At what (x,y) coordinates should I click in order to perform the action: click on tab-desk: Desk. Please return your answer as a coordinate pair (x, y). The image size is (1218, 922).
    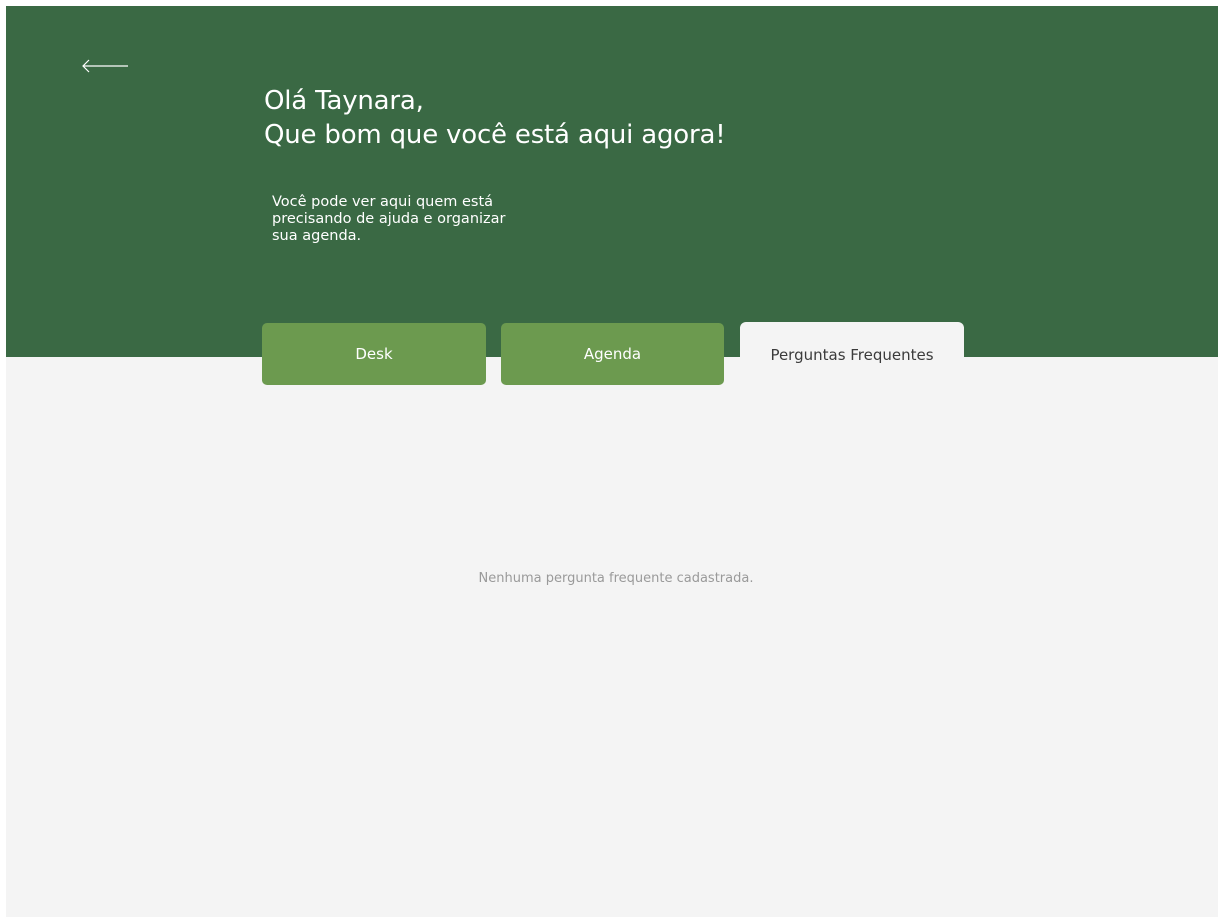
    Looking at the image, I should click on (374, 354).